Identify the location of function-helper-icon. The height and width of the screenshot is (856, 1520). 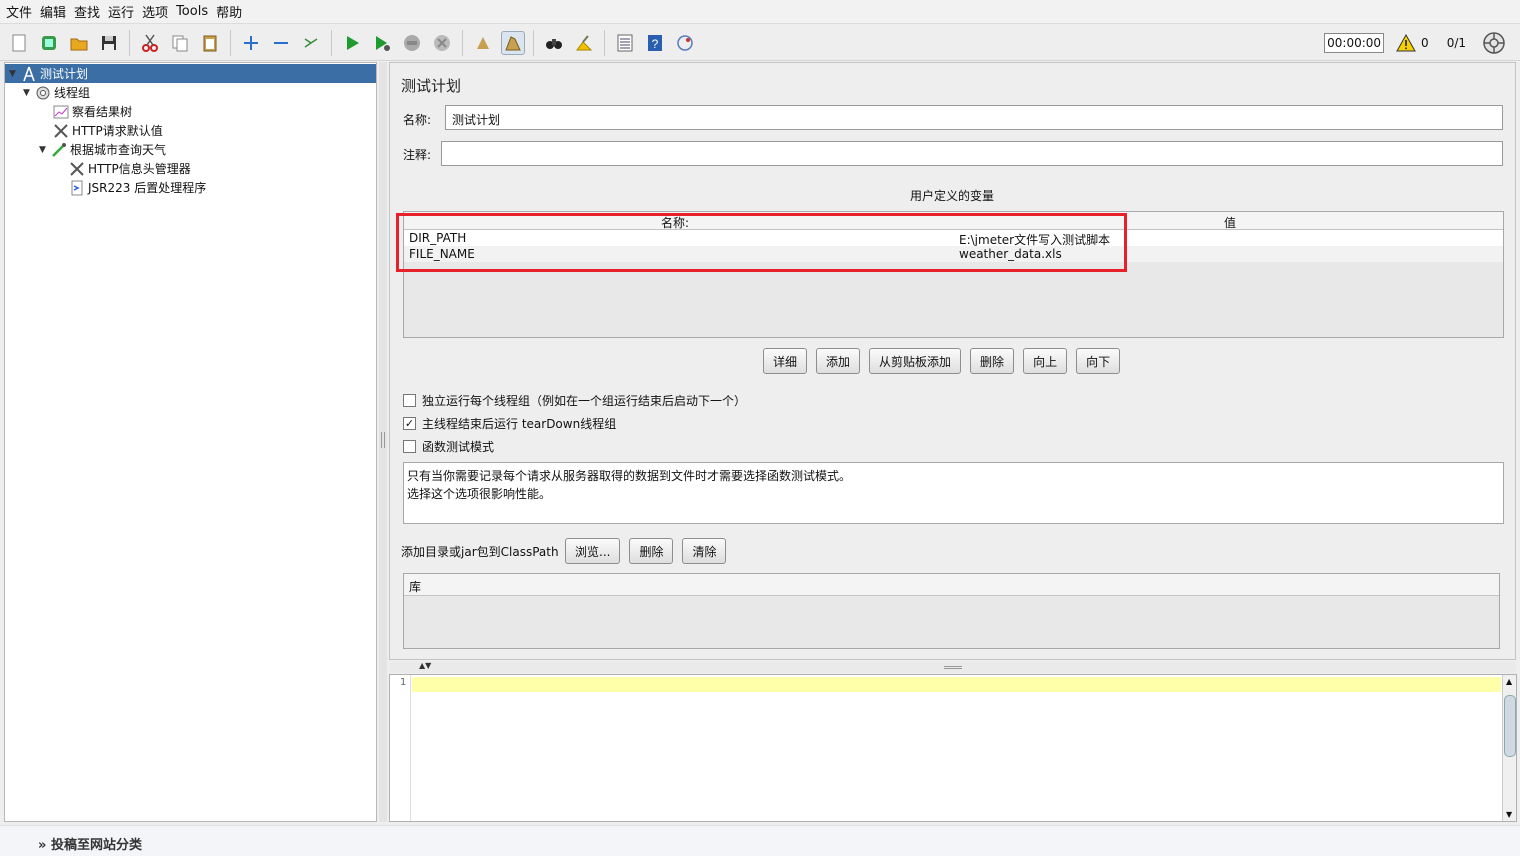
(625, 43).